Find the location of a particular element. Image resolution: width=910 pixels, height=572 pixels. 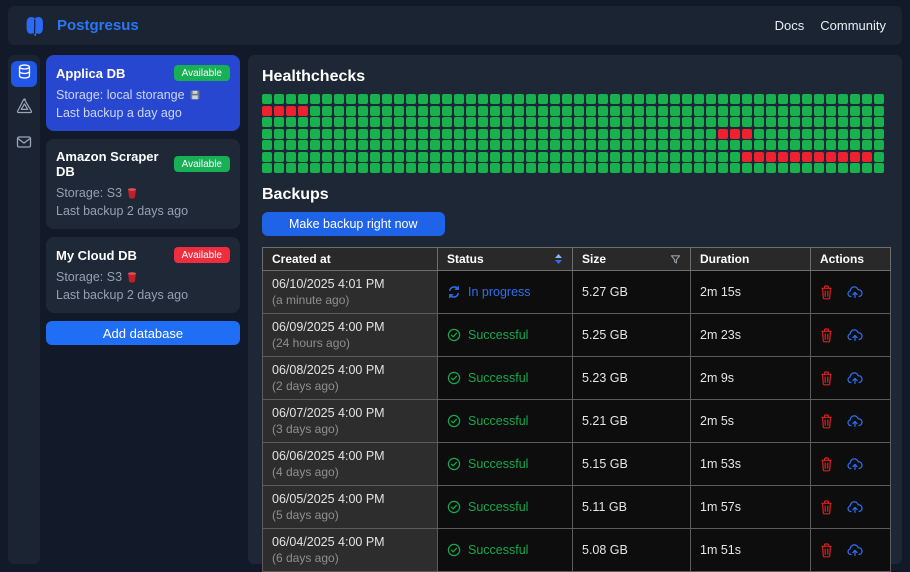

created-at-cell: 06/09/2025 4:00 PM (24 hours ago) is located at coordinates (350, 335).